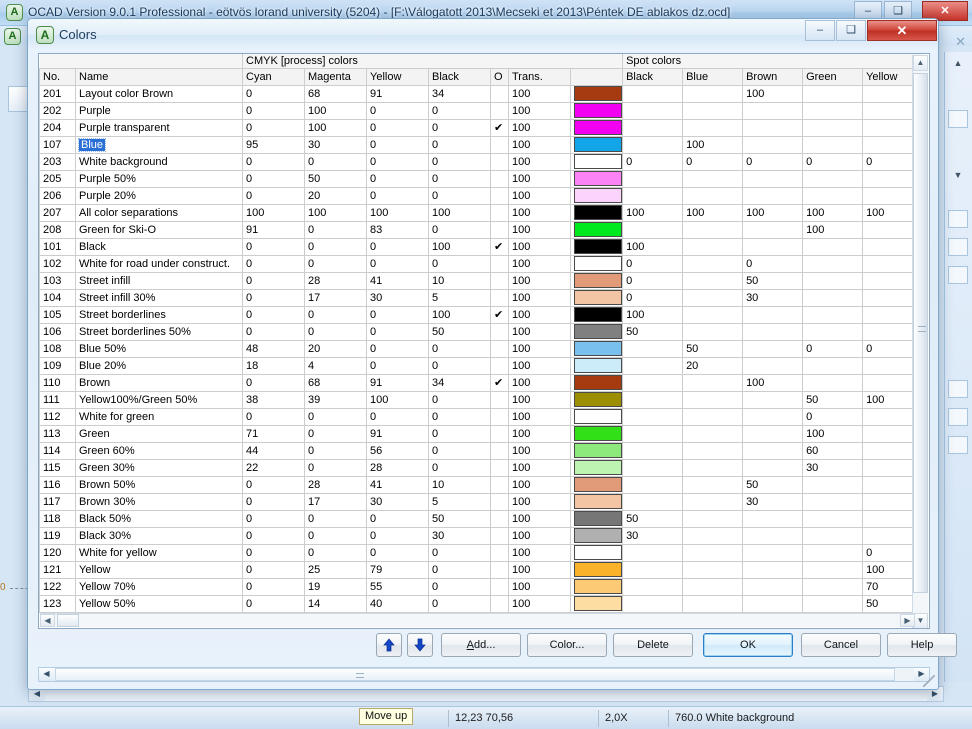 The height and width of the screenshot is (729, 972). I want to click on column-header-black: Black, so click(459, 76).